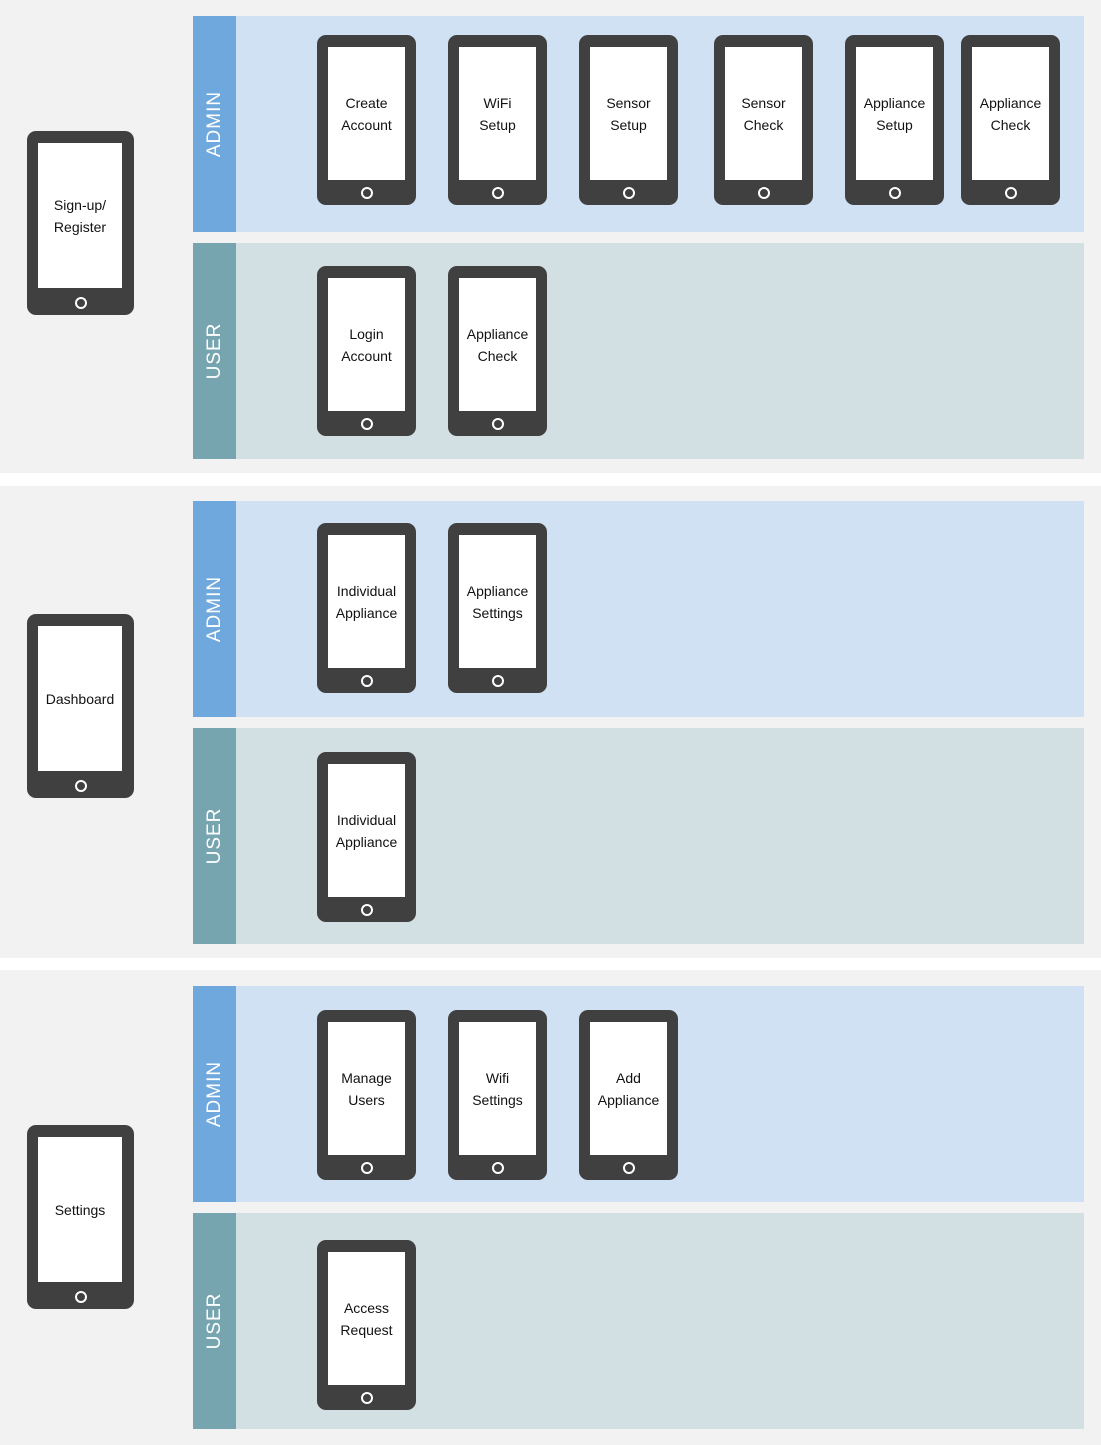 The image size is (1101, 1445). What do you see at coordinates (497, 113) in the screenshot?
I see `screen-label: WiFi Setup` at bounding box center [497, 113].